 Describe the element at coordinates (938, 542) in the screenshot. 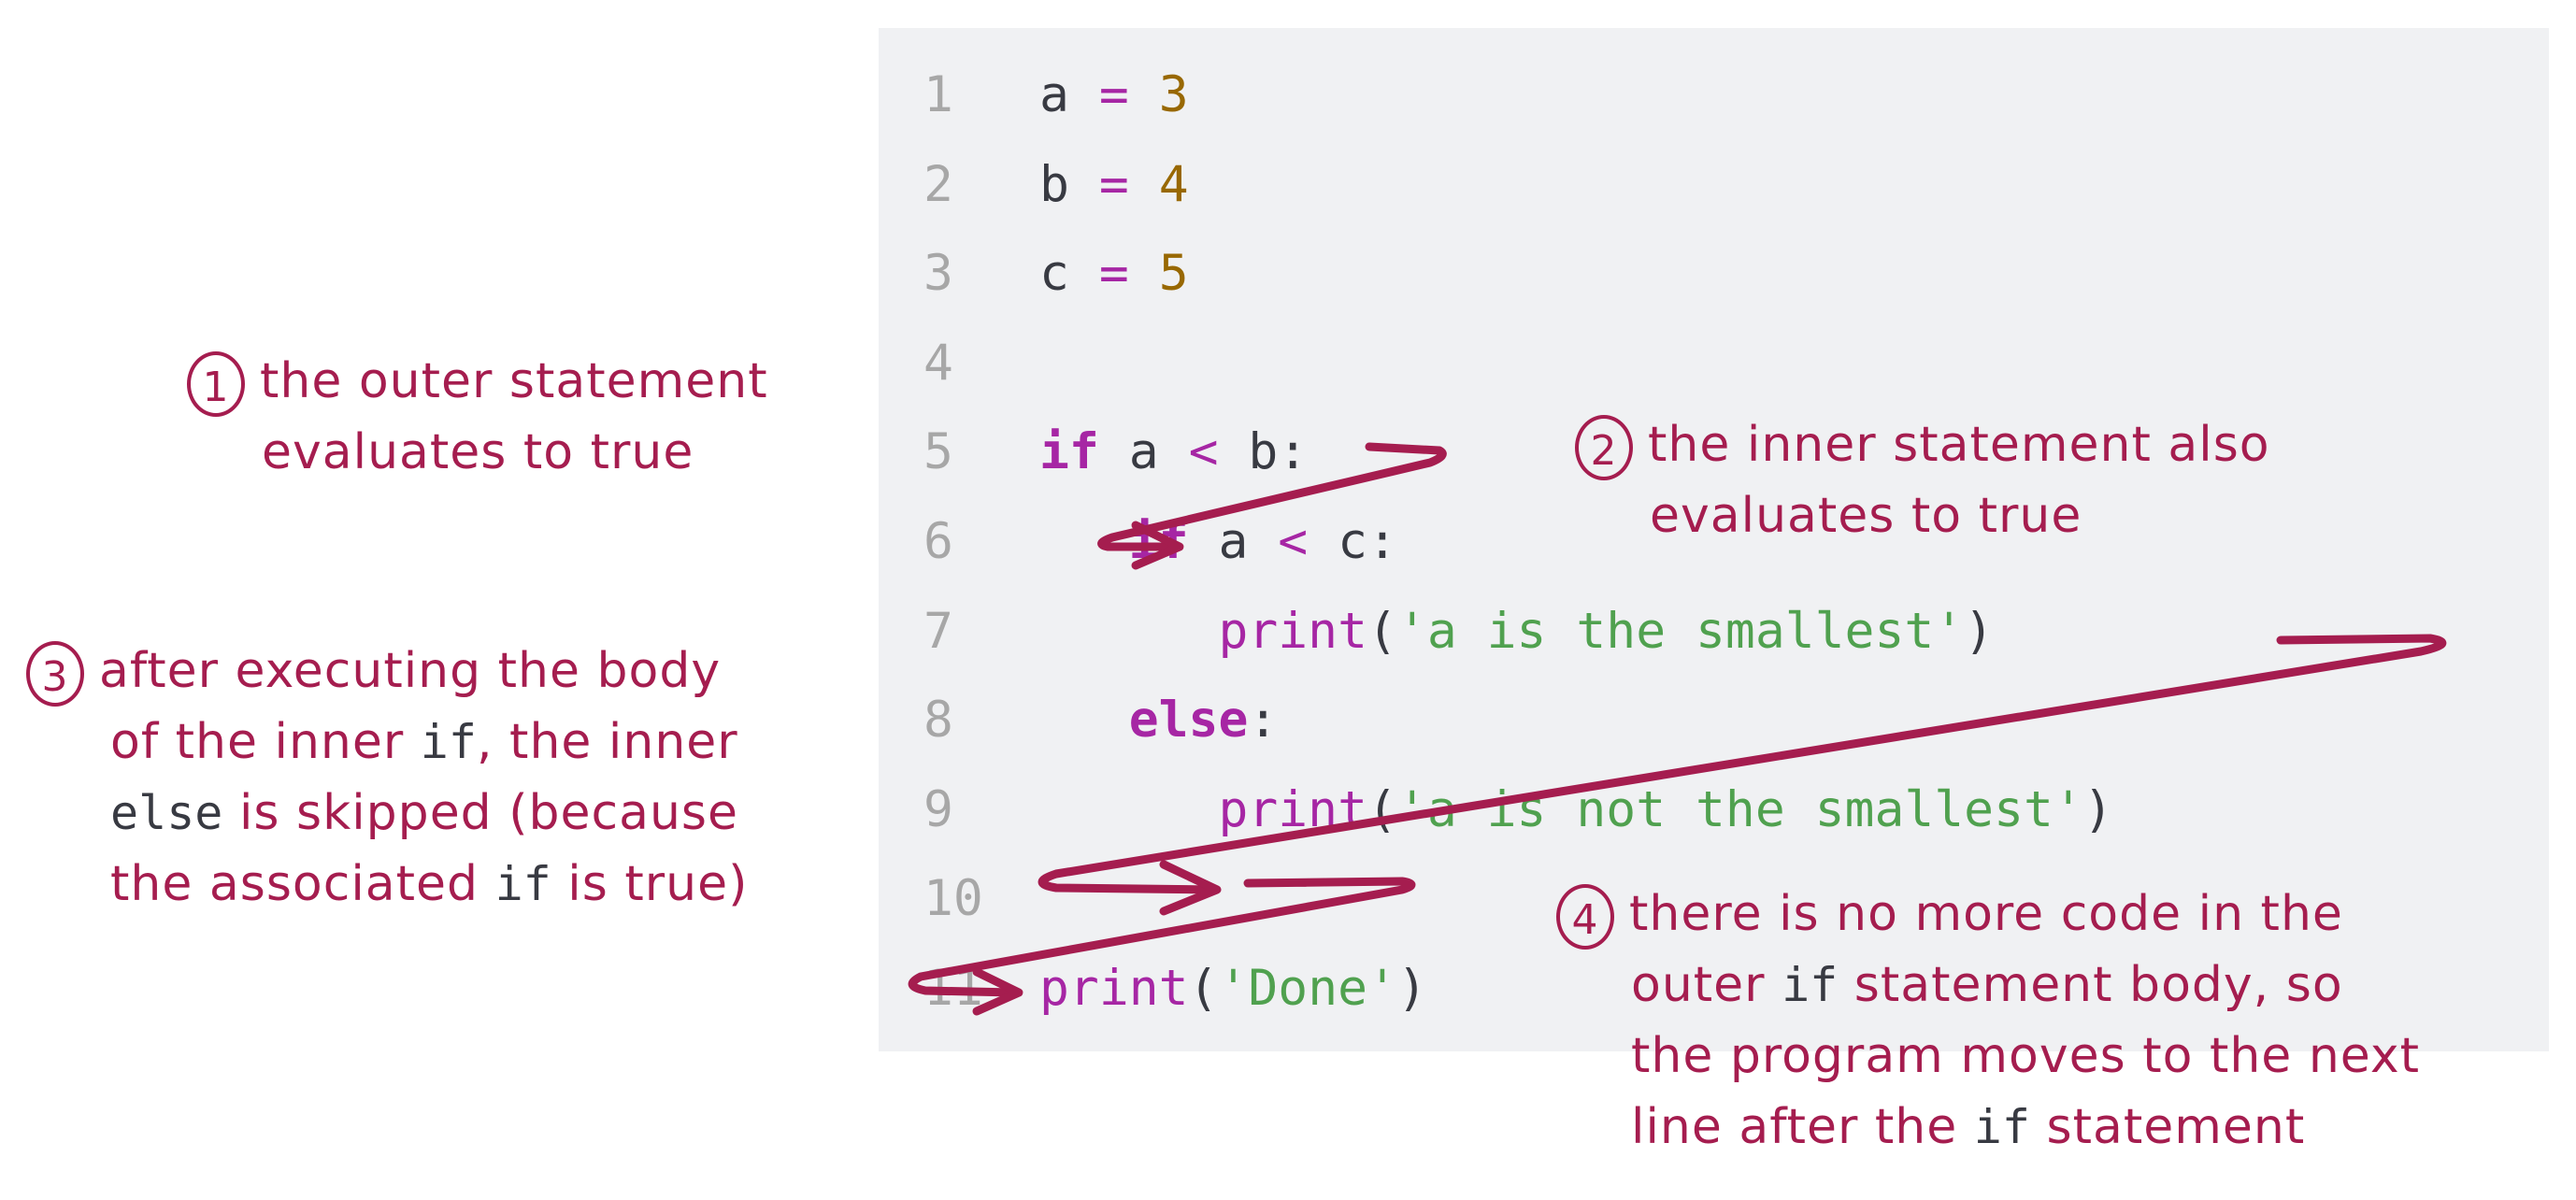

I see `line-number: 6` at that location.